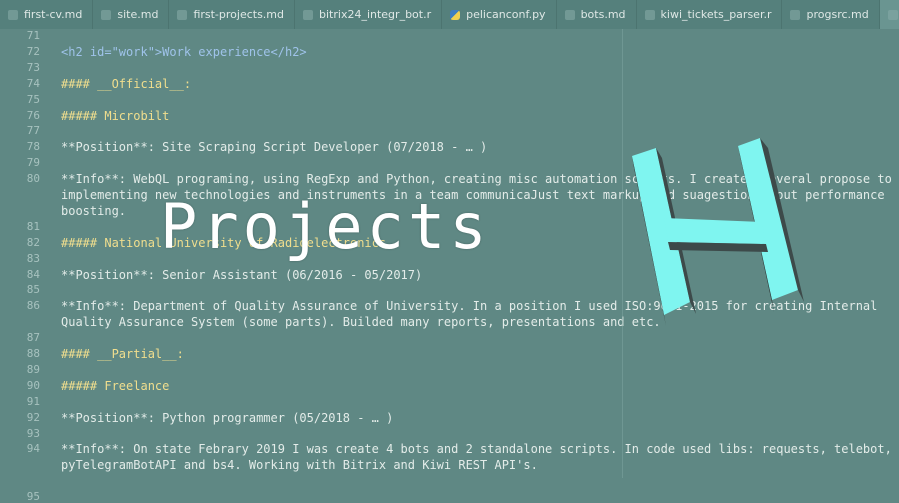 This screenshot has width=899, height=503. I want to click on line-number: 92, so click(33, 417).